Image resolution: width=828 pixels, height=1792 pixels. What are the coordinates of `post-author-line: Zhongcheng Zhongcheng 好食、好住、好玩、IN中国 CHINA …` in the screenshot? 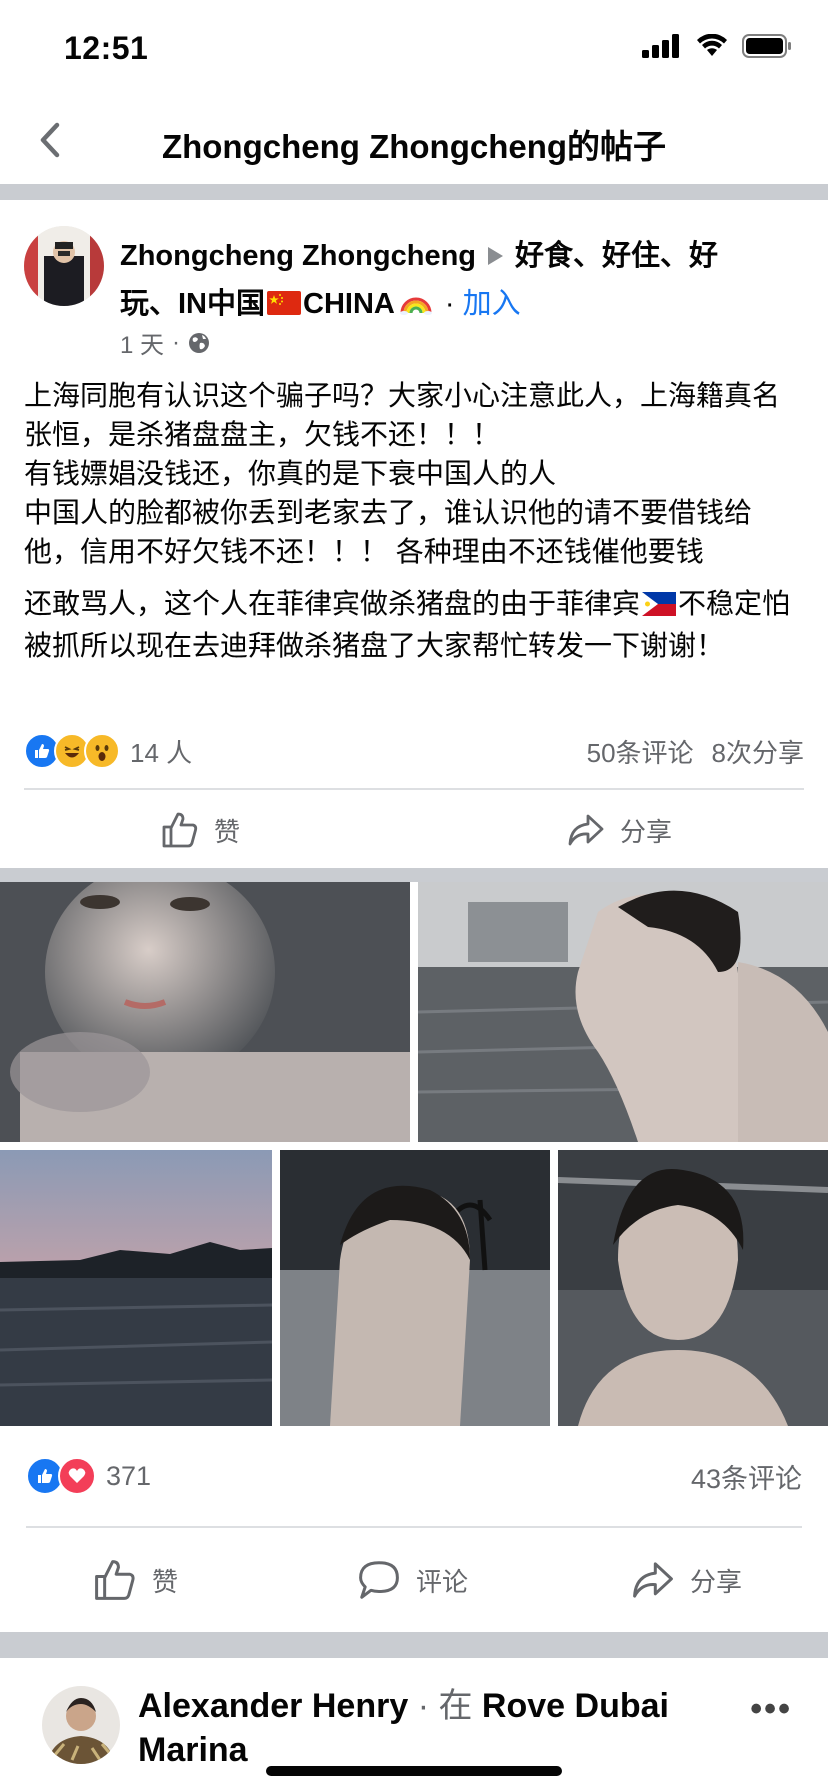 It's located at (419, 280).